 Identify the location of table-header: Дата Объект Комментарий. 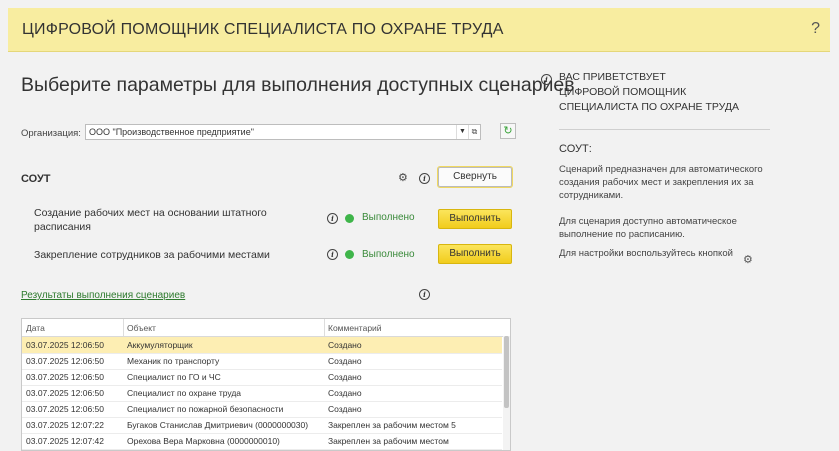
(266, 328).